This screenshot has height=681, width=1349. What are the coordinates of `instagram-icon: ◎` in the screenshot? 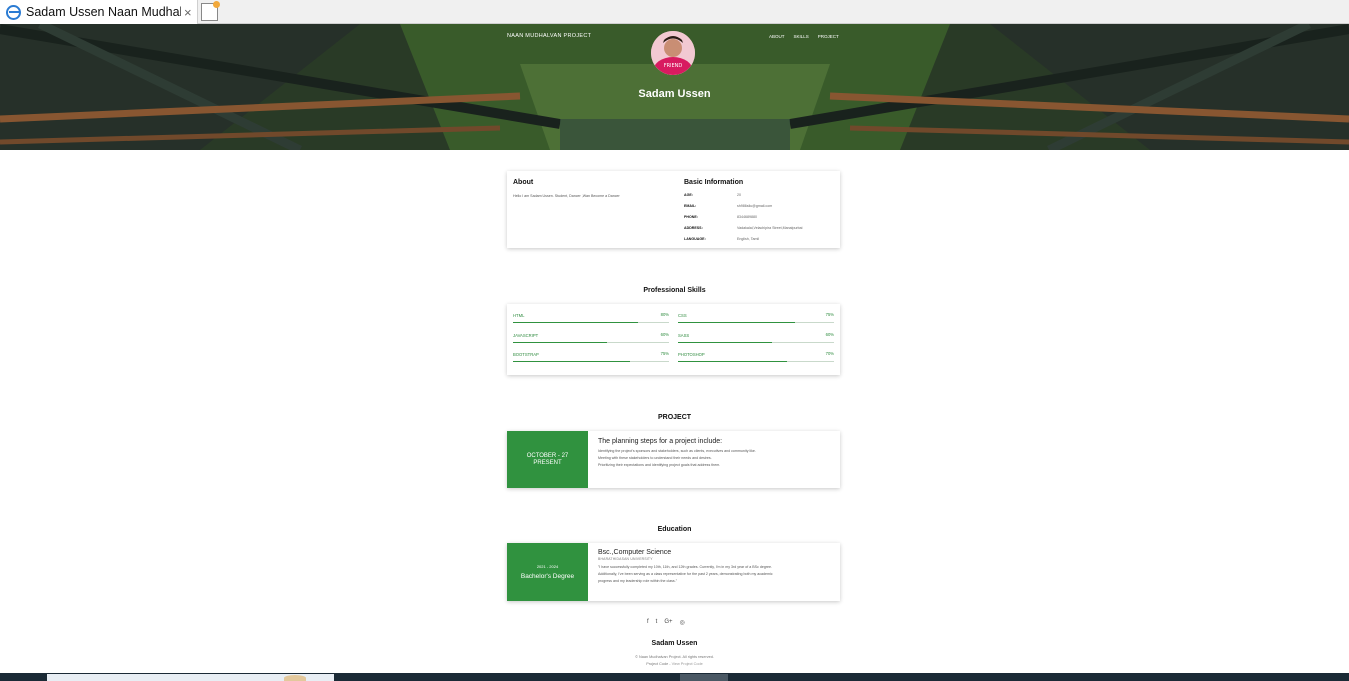 It's located at (682, 622).